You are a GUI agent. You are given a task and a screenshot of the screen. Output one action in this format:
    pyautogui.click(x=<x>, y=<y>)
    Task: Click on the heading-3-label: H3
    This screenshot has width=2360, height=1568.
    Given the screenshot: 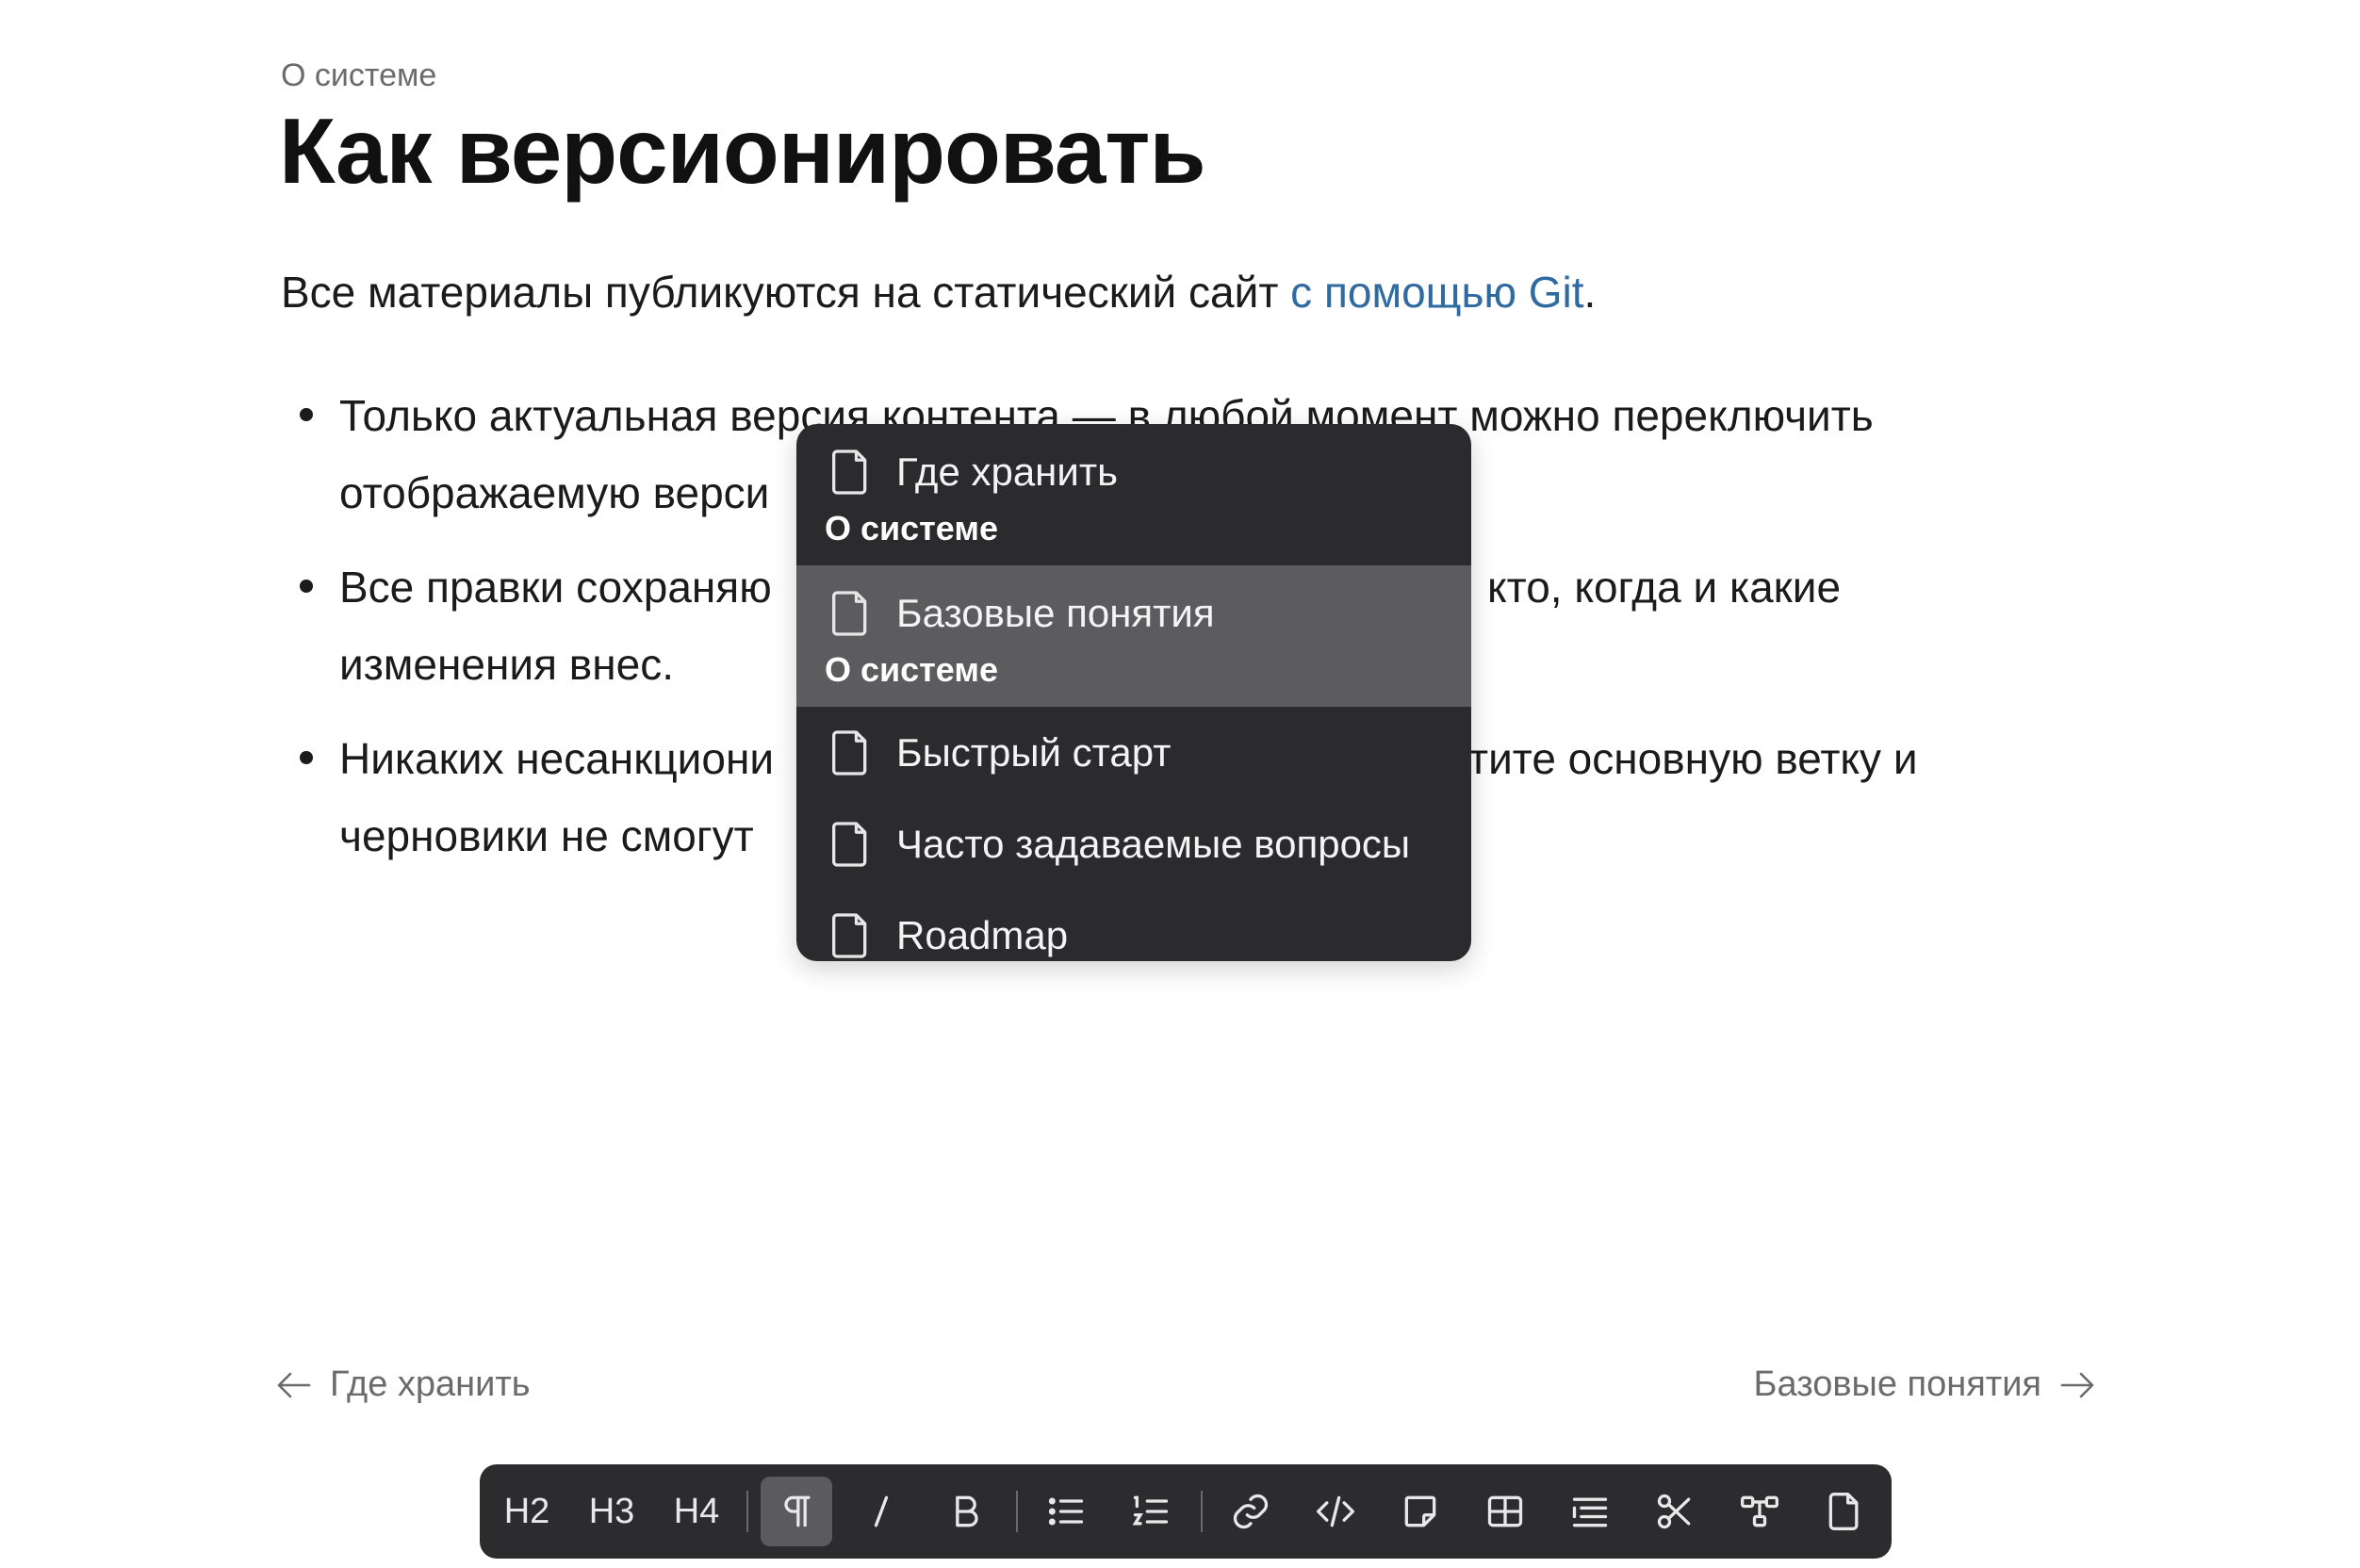 What is the action you would take?
    pyautogui.click(x=611, y=1511)
    